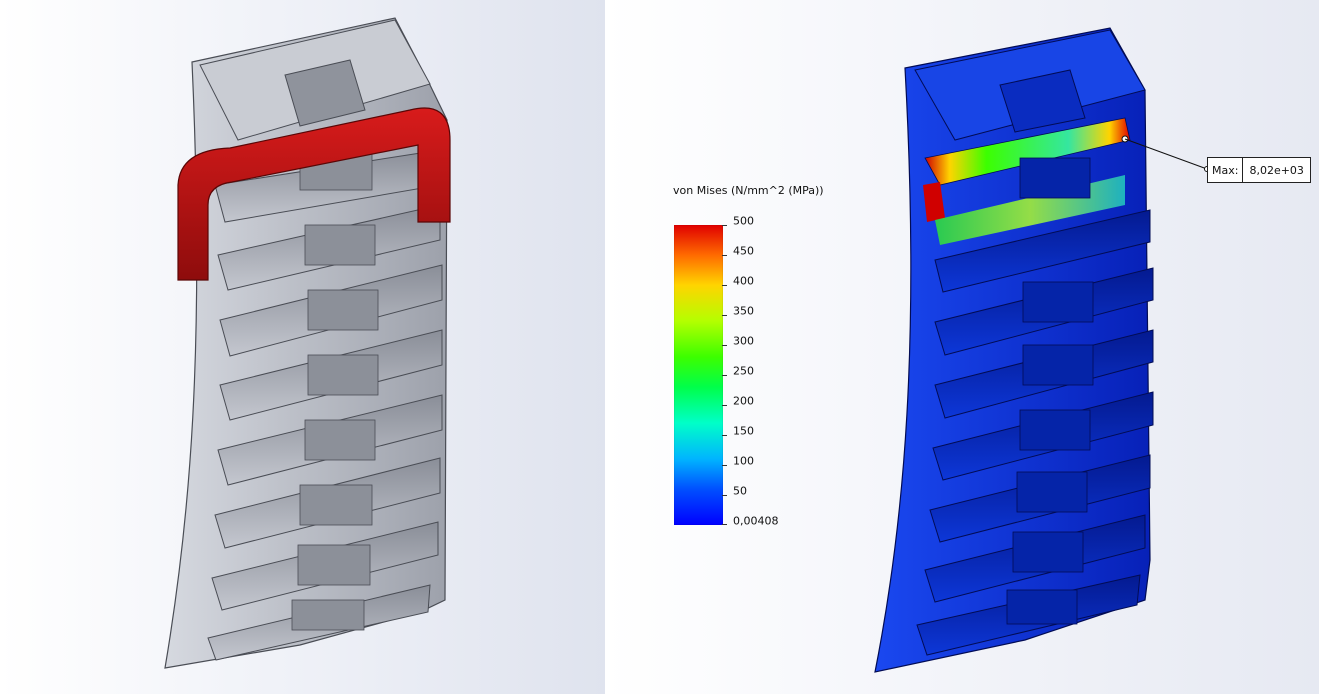 The width and height of the screenshot is (1319, 694). What do you see at coordinates (748, 190) in the screenshot?
I see `legend-title: von Mises (N/mm^2 (MPa))` at bounding box center [748, 190].